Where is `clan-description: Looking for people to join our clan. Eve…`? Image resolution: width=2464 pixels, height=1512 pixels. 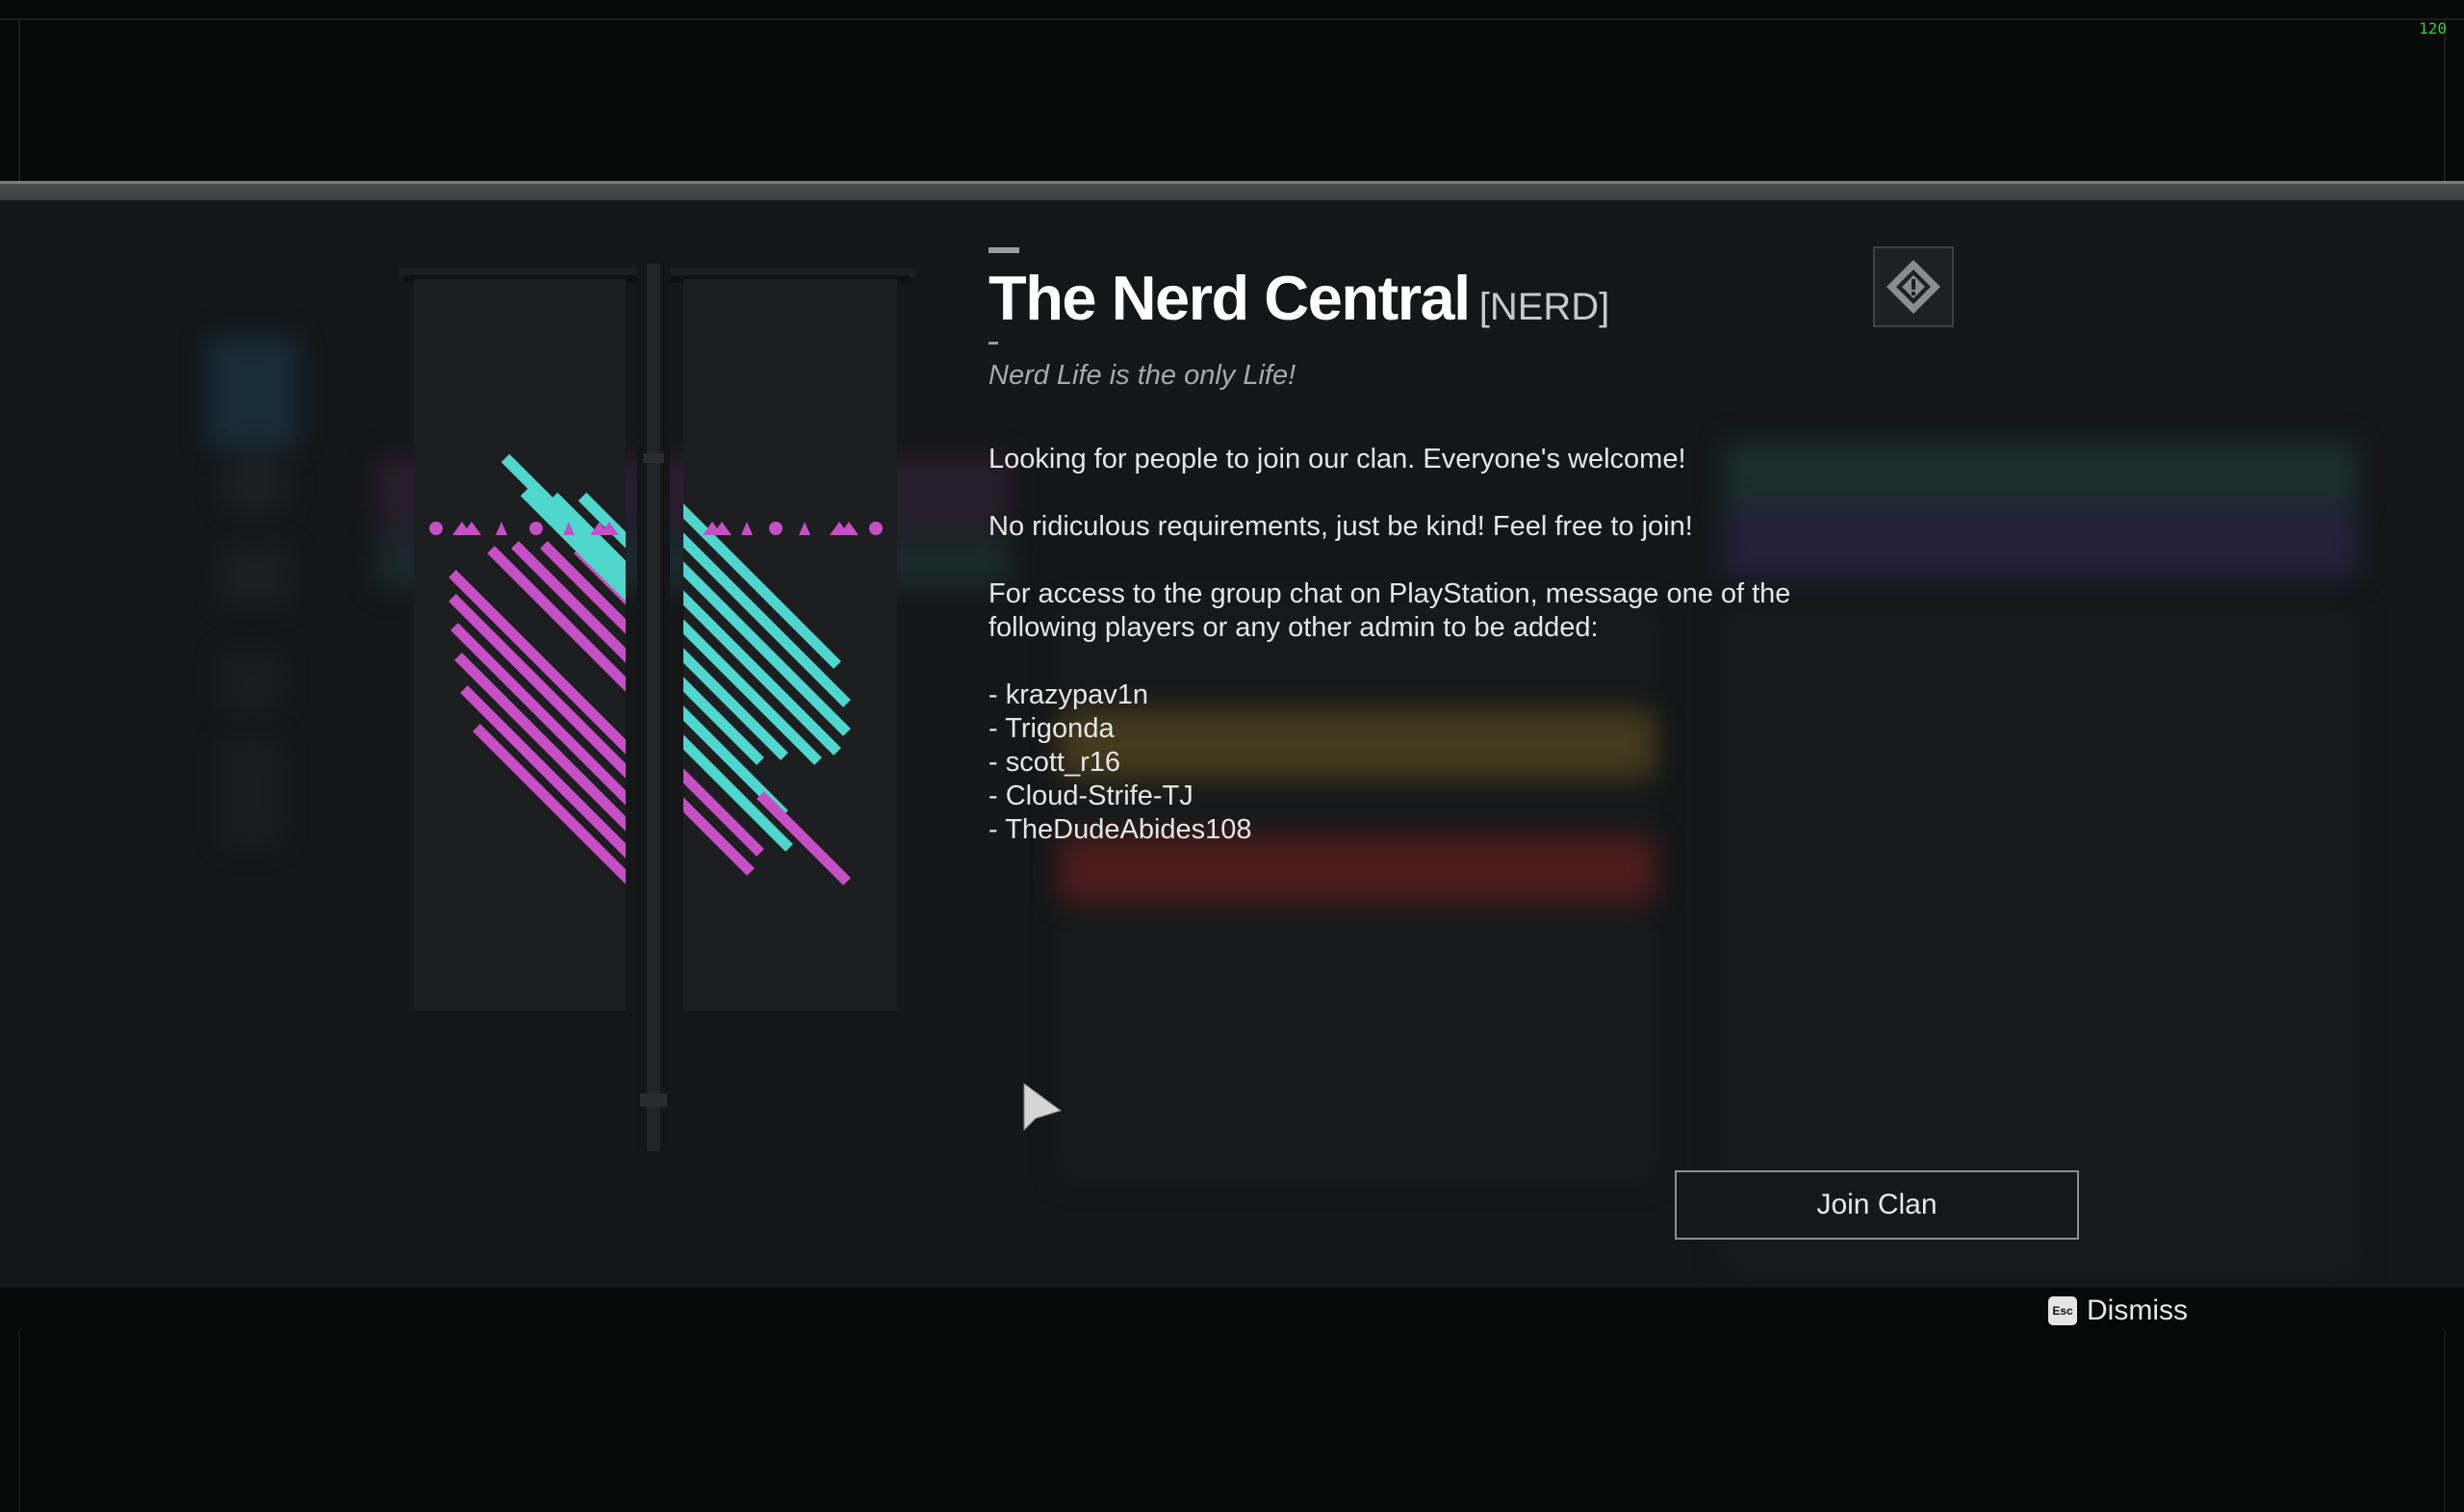 clan-description: Looking for people to join our clan. Eve… is located at coordinates (1411, 645).